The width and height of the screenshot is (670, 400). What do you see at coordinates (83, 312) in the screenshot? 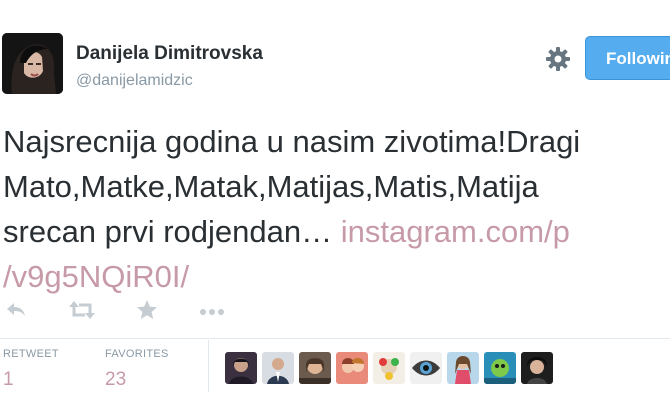
I see `retweet-icon` at bounding box center [83, 312].